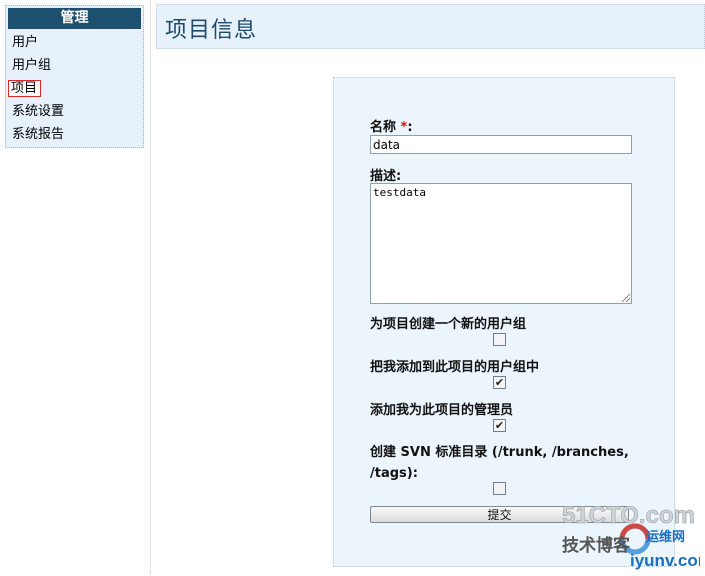  I want to click on name-label-colon: :, so click(410, 127).